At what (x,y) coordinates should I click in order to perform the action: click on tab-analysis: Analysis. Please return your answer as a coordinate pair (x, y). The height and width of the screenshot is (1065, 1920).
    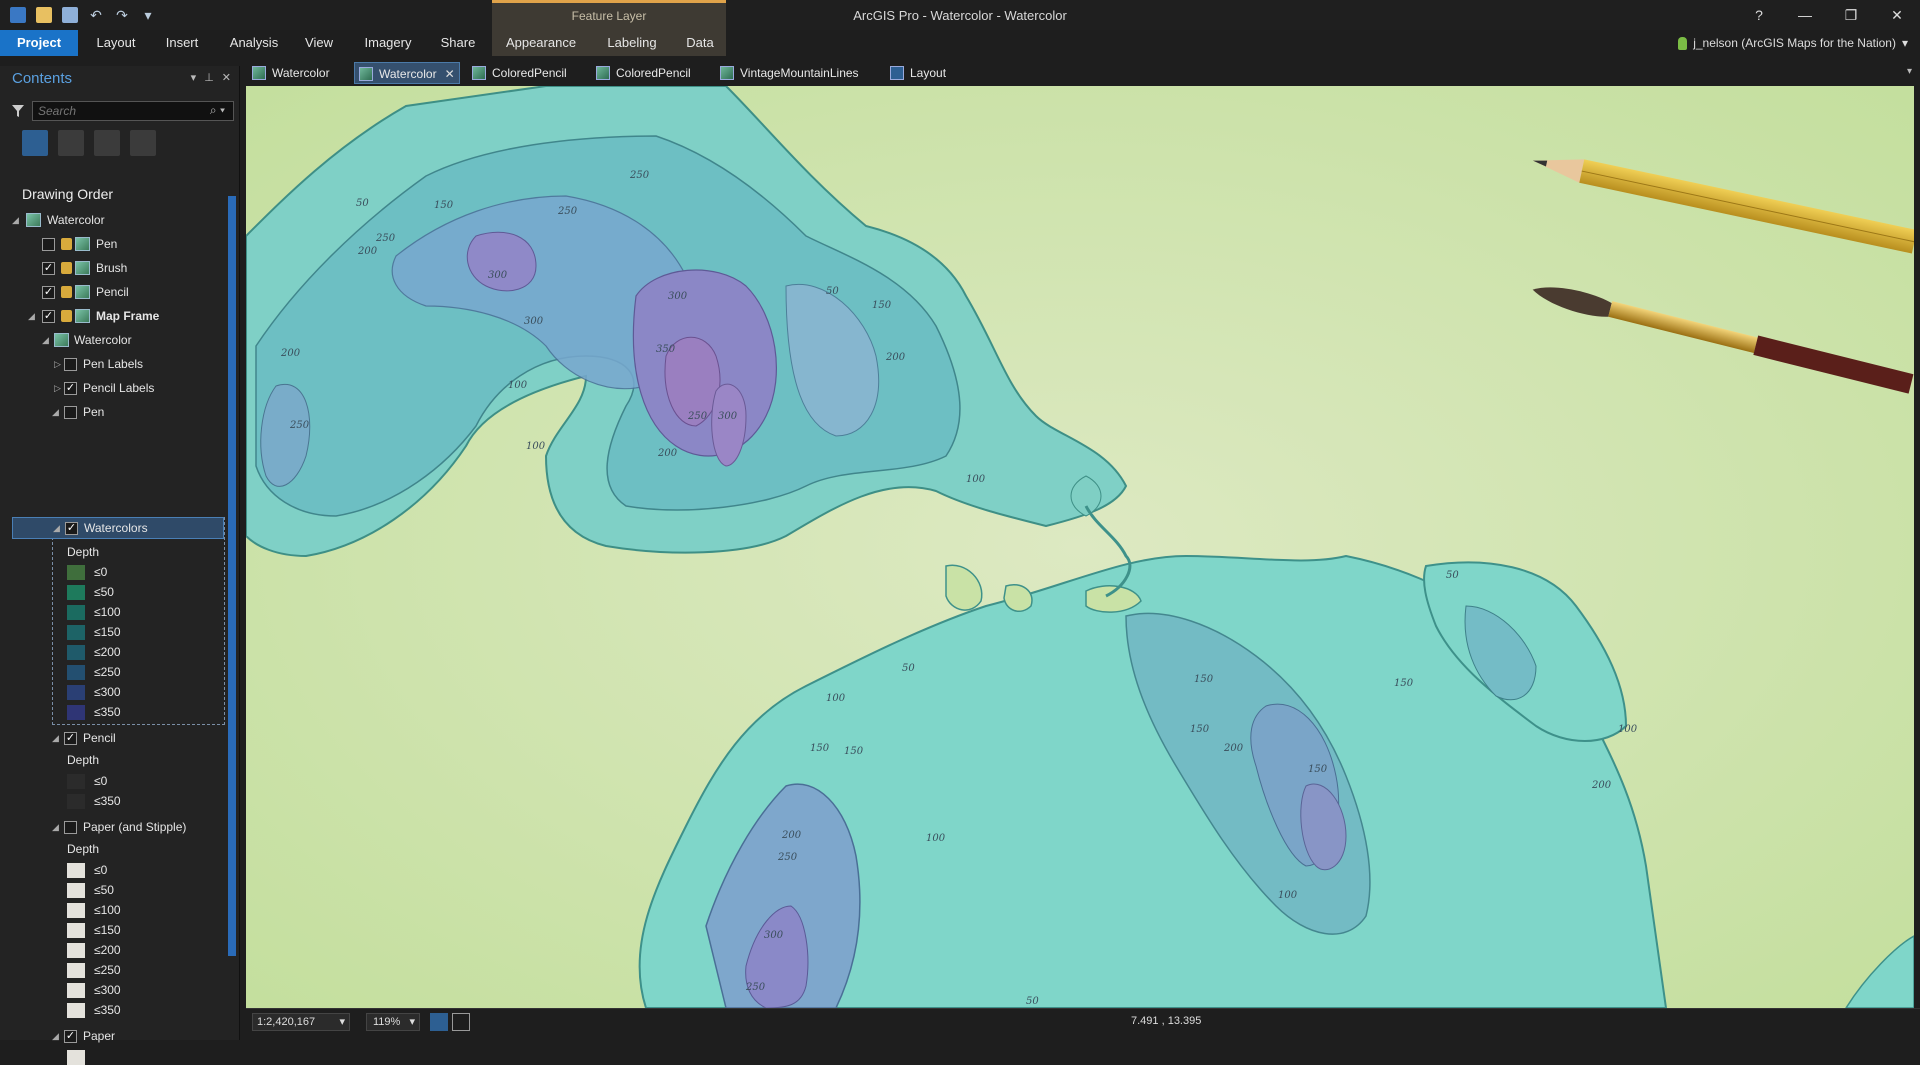
    Looking at the image, I should click on (254, 43).